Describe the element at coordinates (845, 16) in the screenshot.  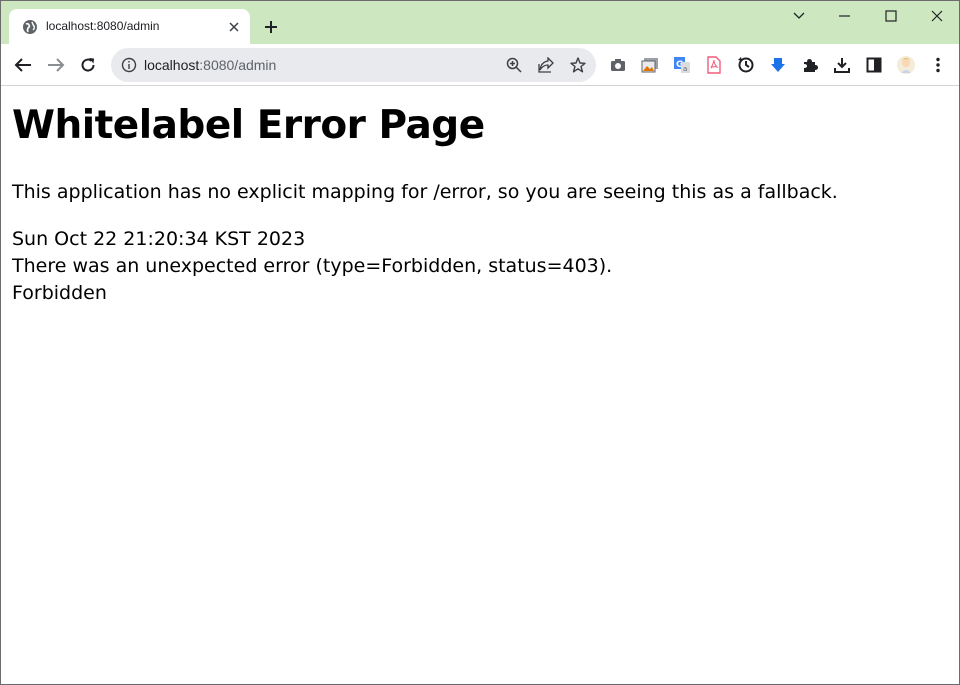
I see `minimize-icon` at that location.